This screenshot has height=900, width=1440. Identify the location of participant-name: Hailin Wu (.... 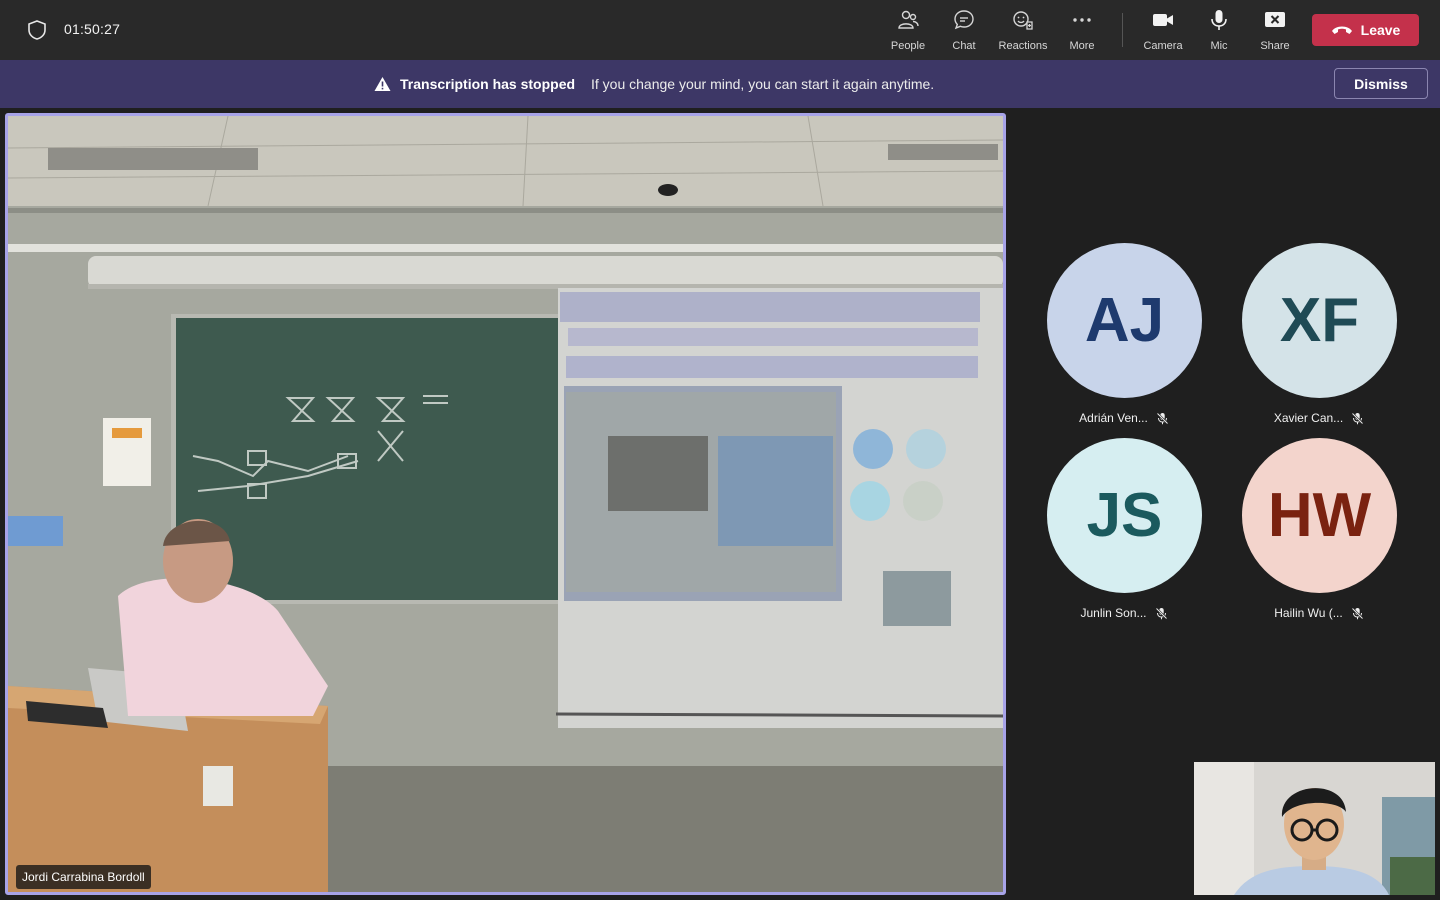
(1308, 613).